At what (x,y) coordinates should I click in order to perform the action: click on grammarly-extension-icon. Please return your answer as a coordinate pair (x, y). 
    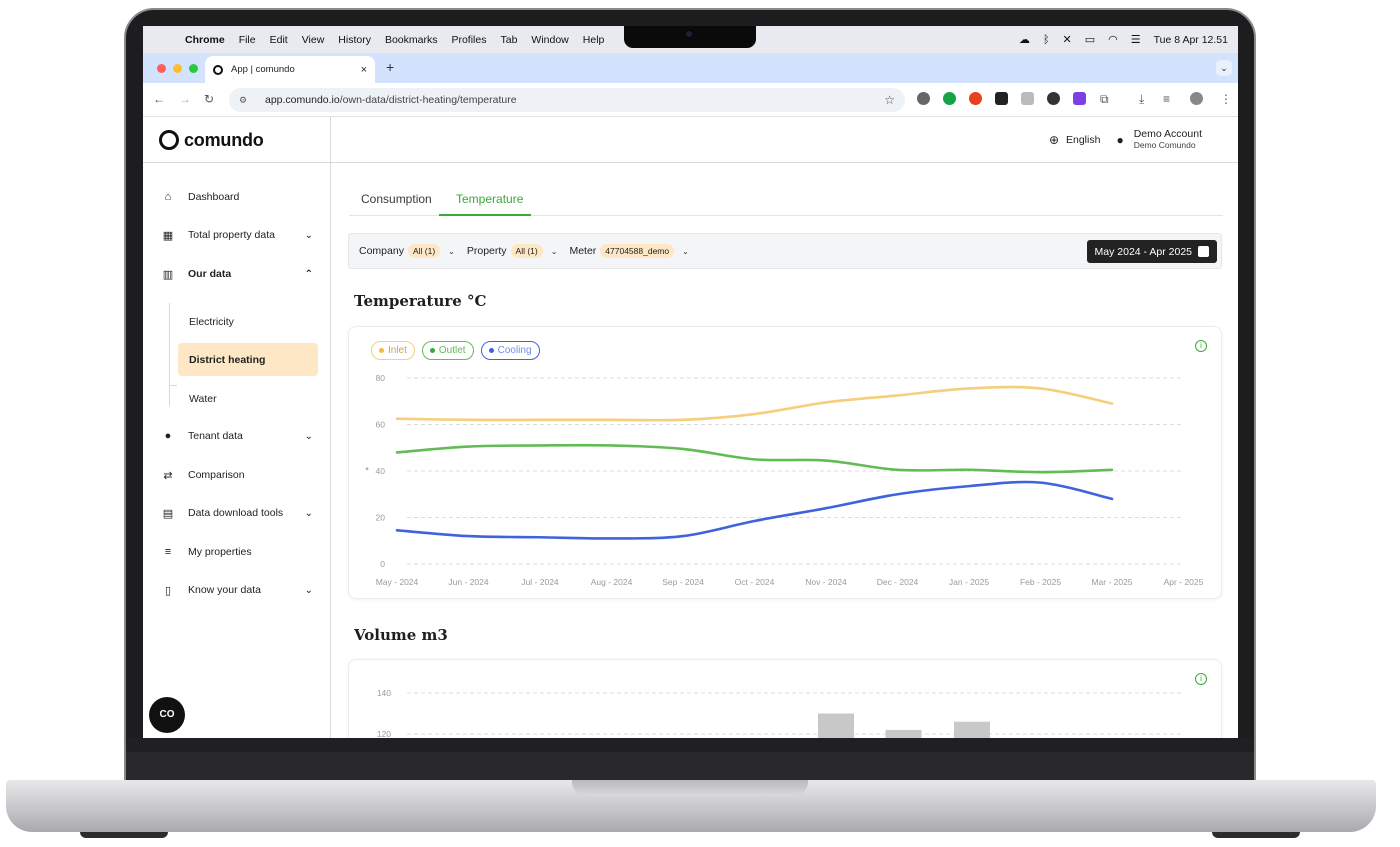
    Looking at the image, I should click on (949, 98).